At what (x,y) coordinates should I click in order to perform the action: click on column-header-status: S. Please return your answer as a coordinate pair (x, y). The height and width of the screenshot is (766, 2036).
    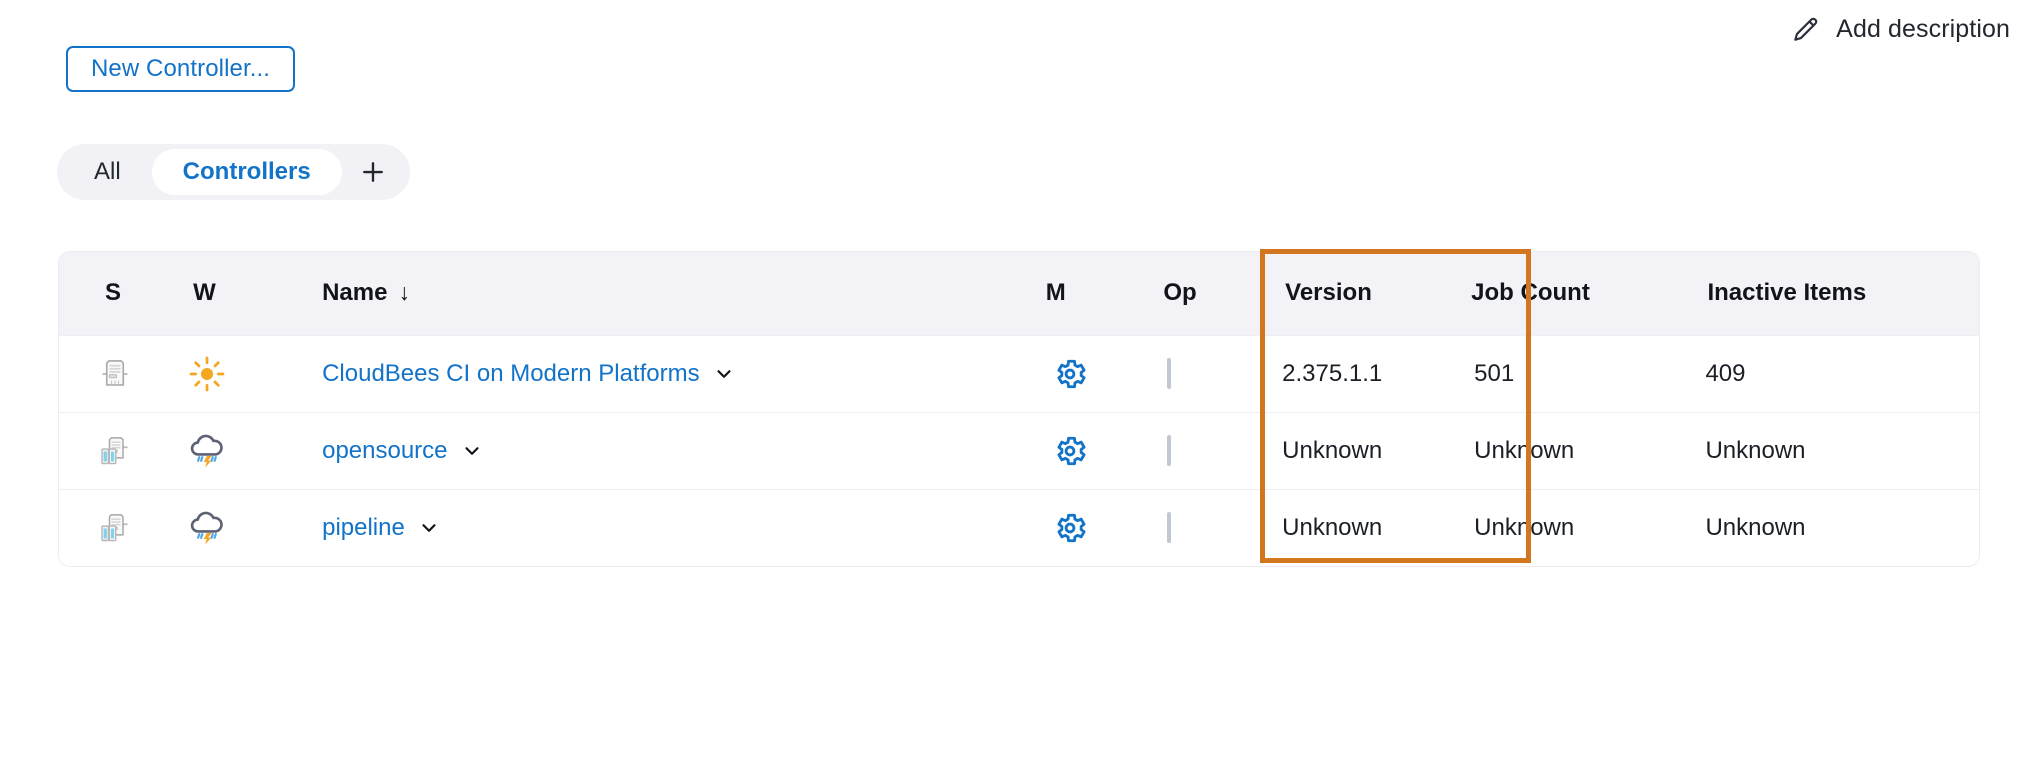
    Looking at the image, I should click on (112, 293).